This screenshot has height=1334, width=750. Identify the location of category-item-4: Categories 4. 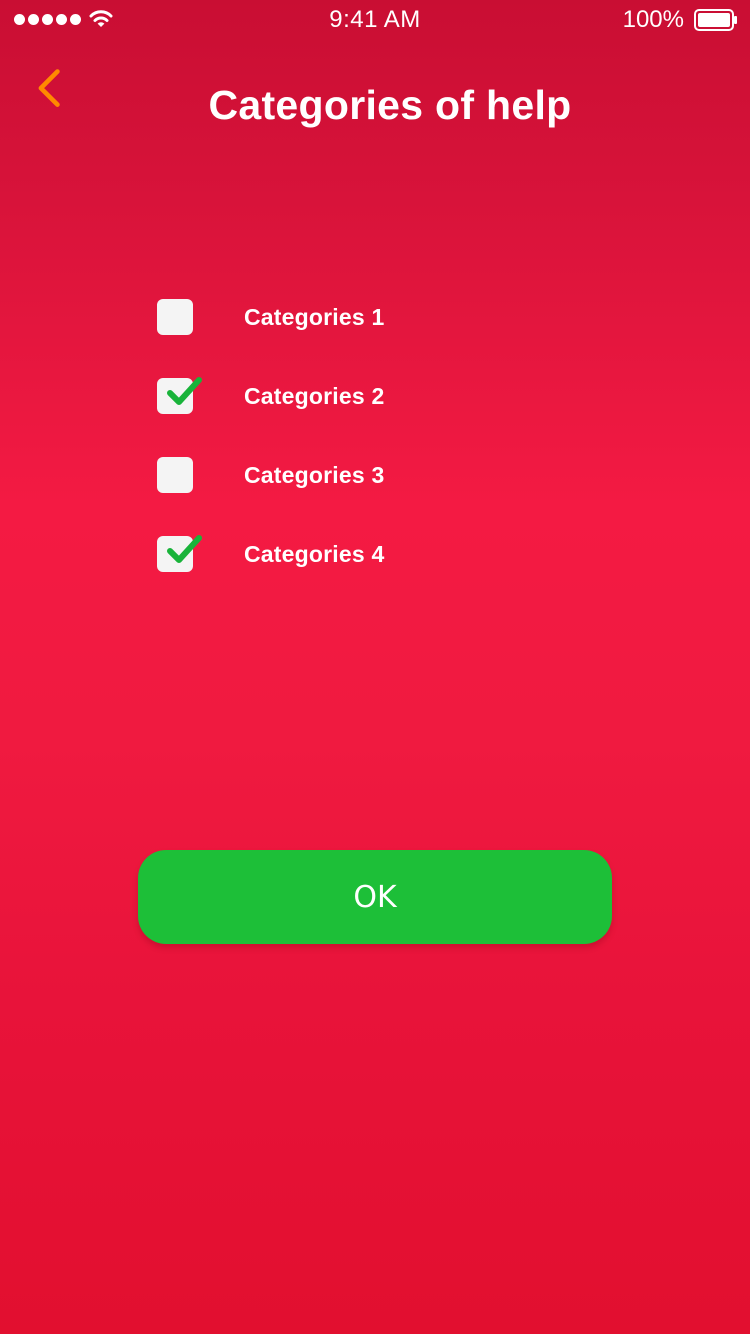
(270, 554).